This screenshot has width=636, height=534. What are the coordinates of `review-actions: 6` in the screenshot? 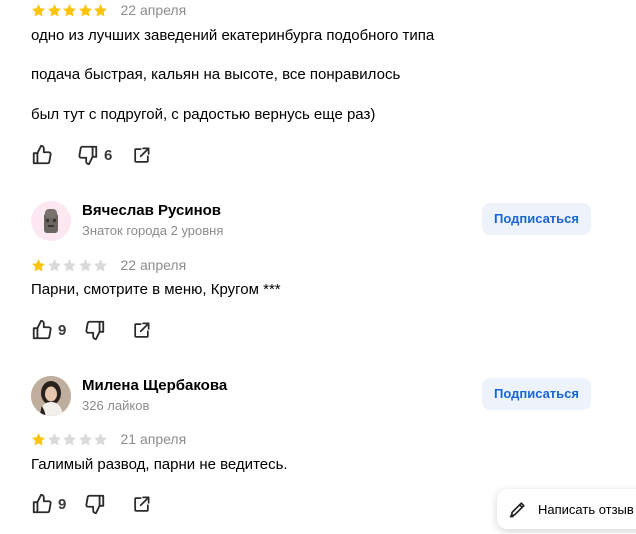 It's located at (91, 155).